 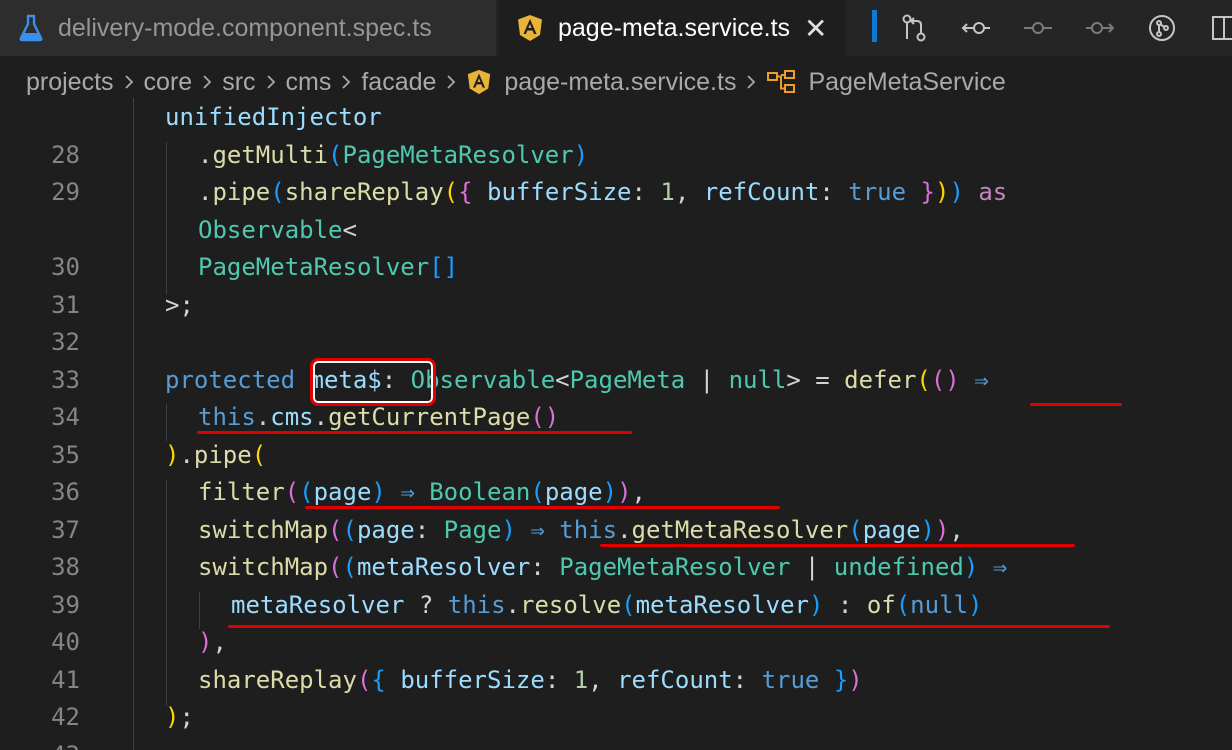 I want to click on code-line: 40),, so click(x=616, y=642).